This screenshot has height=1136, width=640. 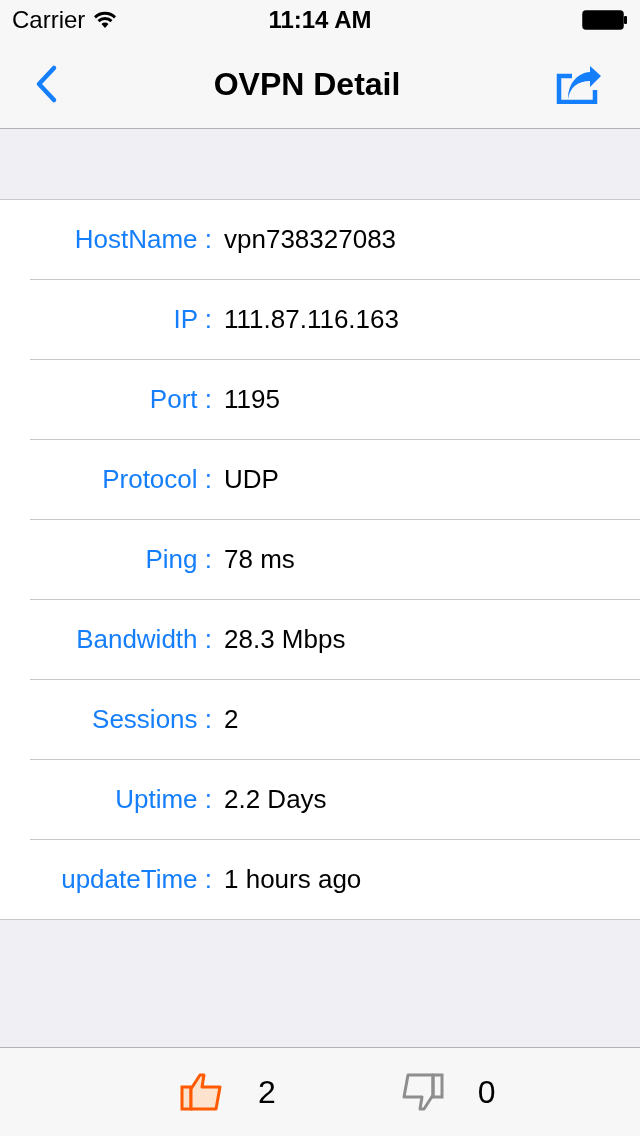 I want to click on field-label: Bandwidth :, so click(x=143, y=639).